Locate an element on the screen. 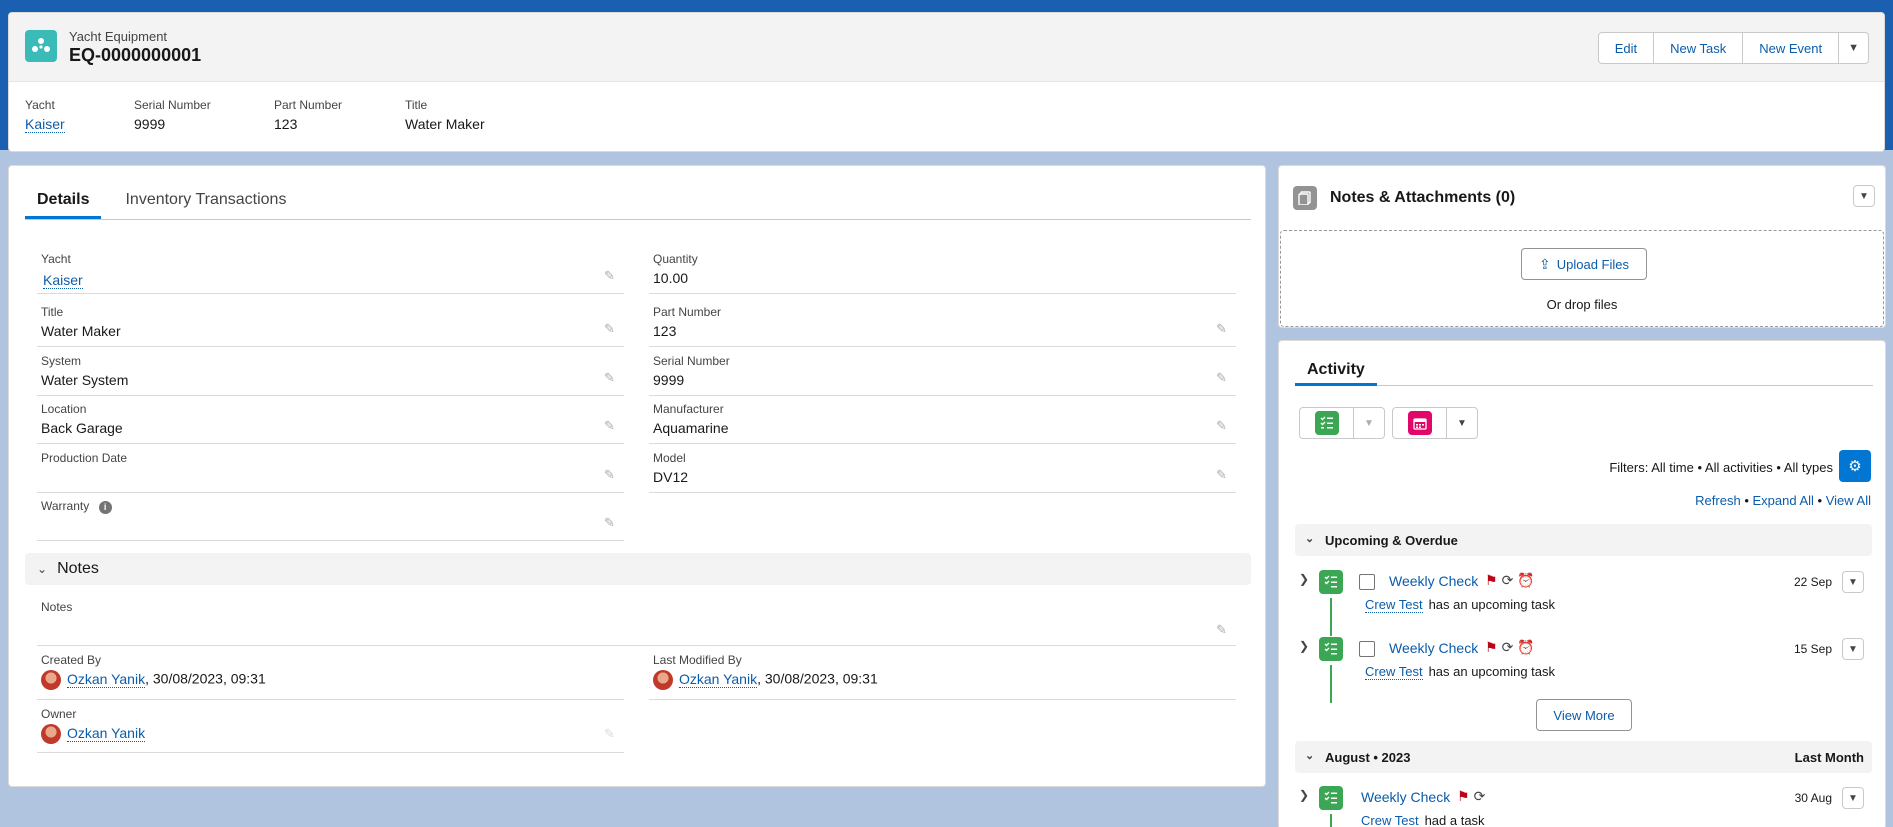 The height and width of the screenshot is (827, 1893). upload-files-button: ⇪ Upload Files is located at coordinates (1584, 264).